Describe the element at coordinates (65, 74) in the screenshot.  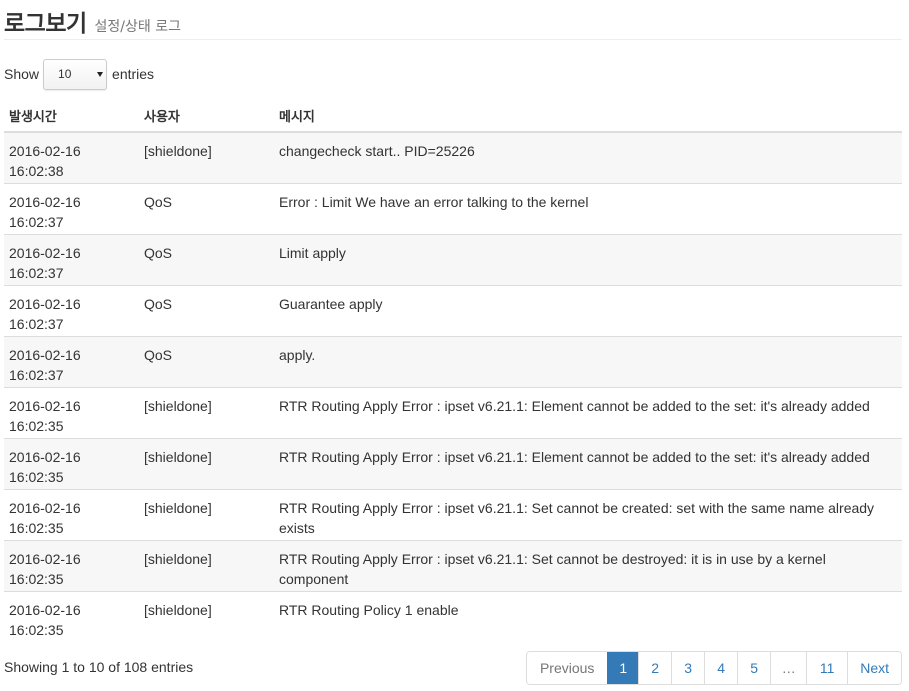
I see `page-length-value: 10` at that location.